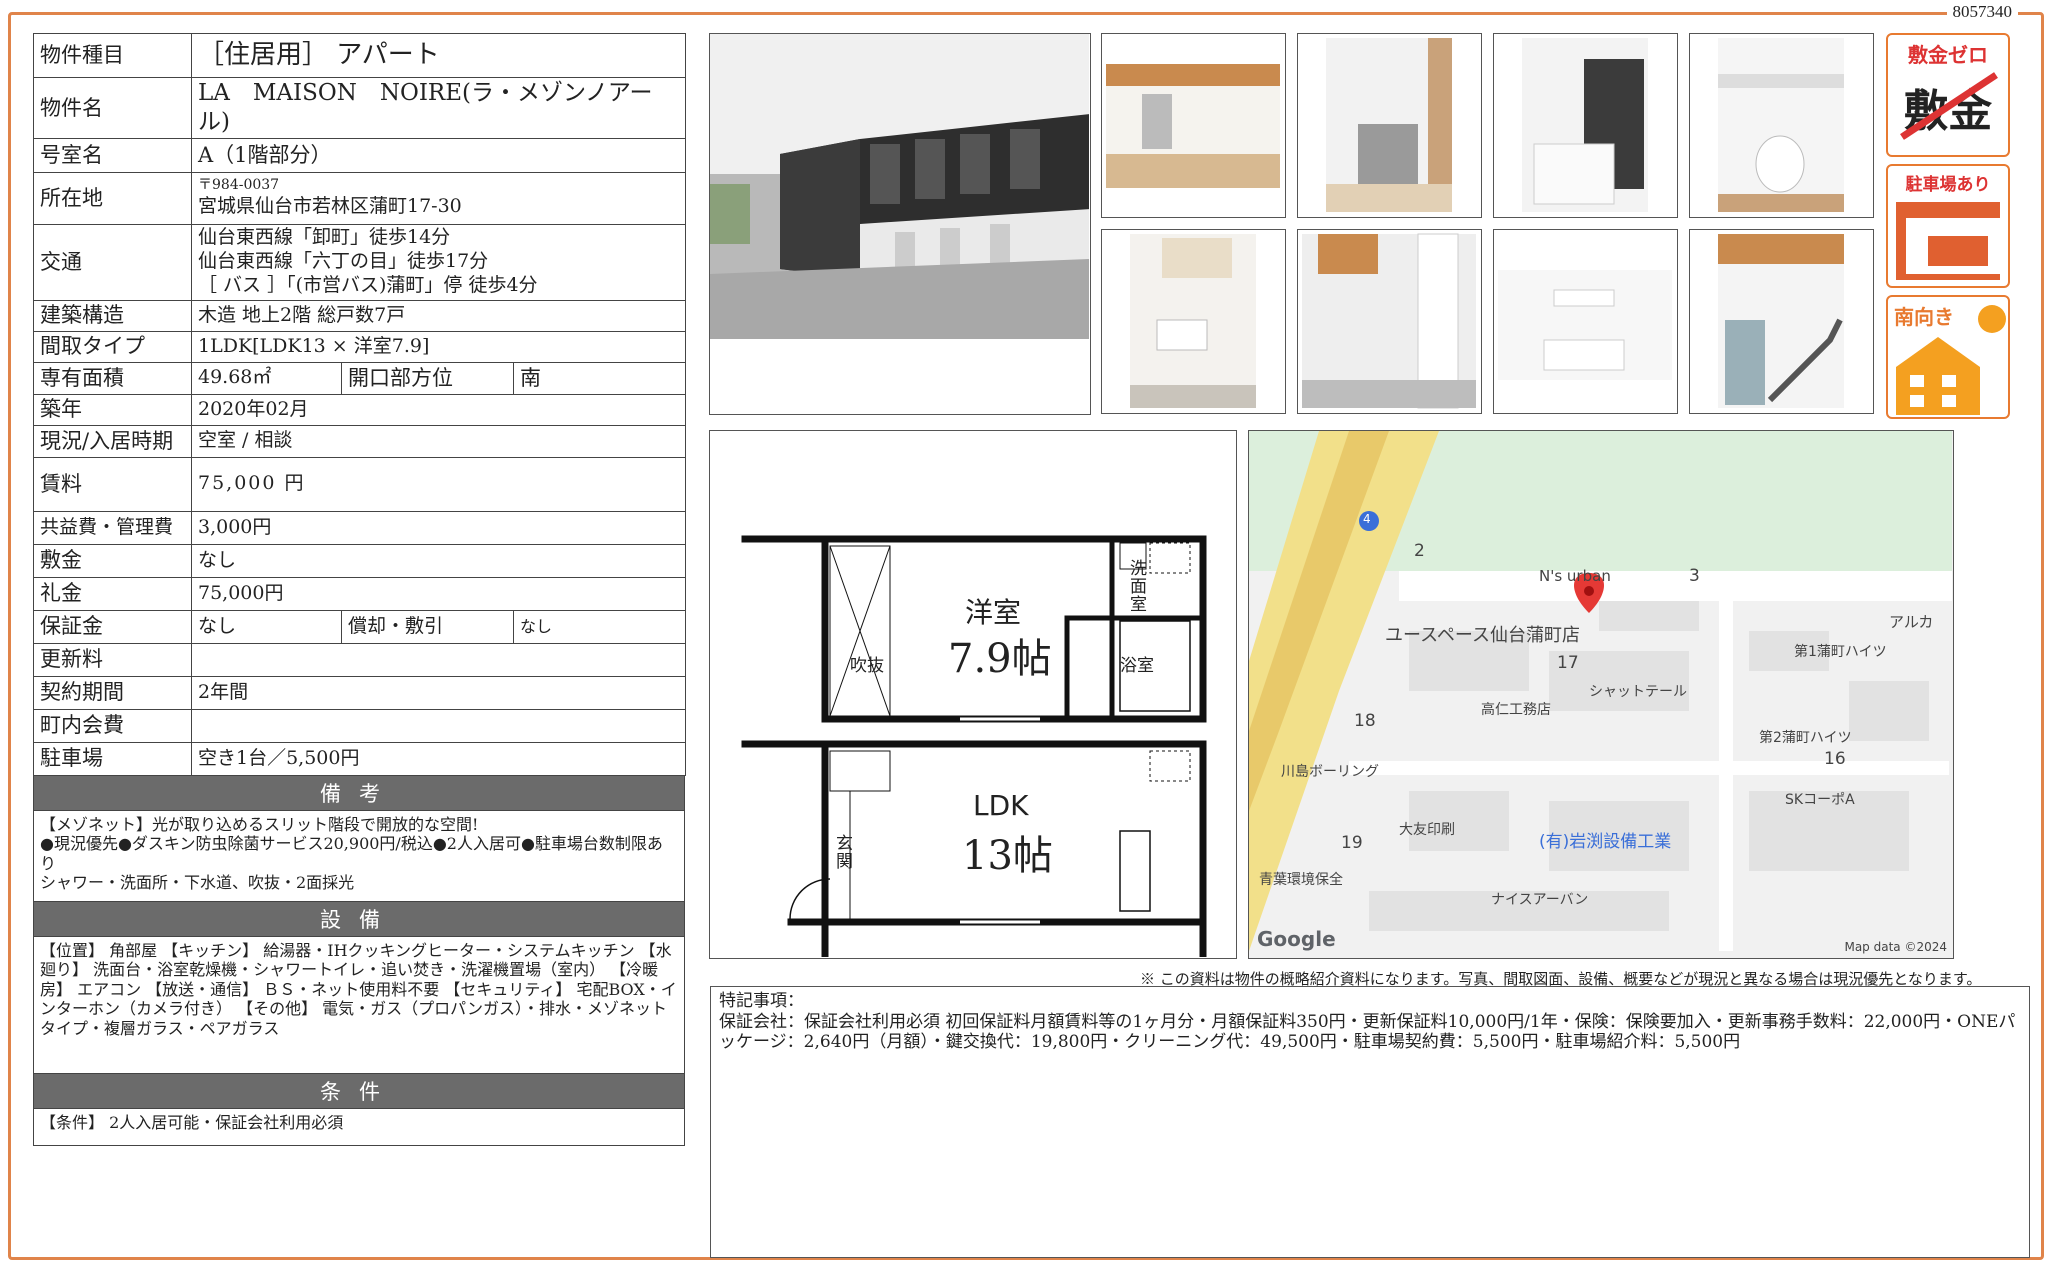 This screenshot has height=1265, width=2056. Describe the element at coordinates (438, 725) in the screenshot. I see `value-community` at that location.